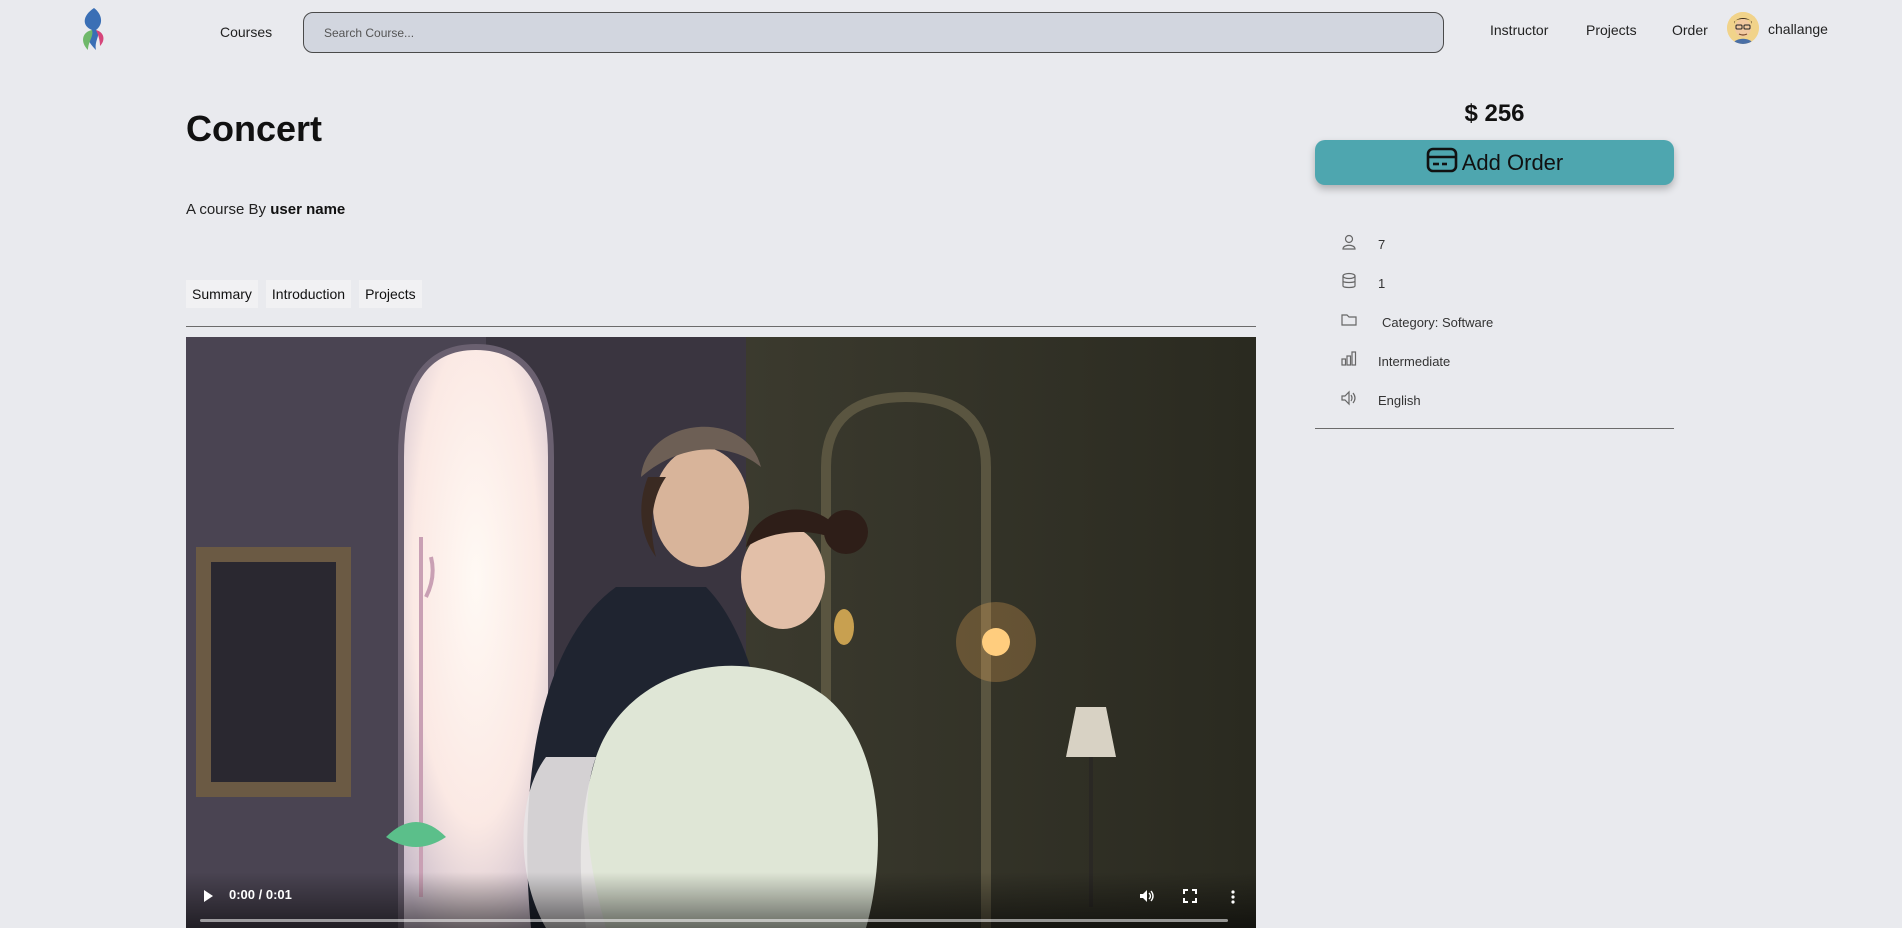 This screenshot has height=928, width=1902. I want to click on tab-projects: Projects, so click(390, 294).